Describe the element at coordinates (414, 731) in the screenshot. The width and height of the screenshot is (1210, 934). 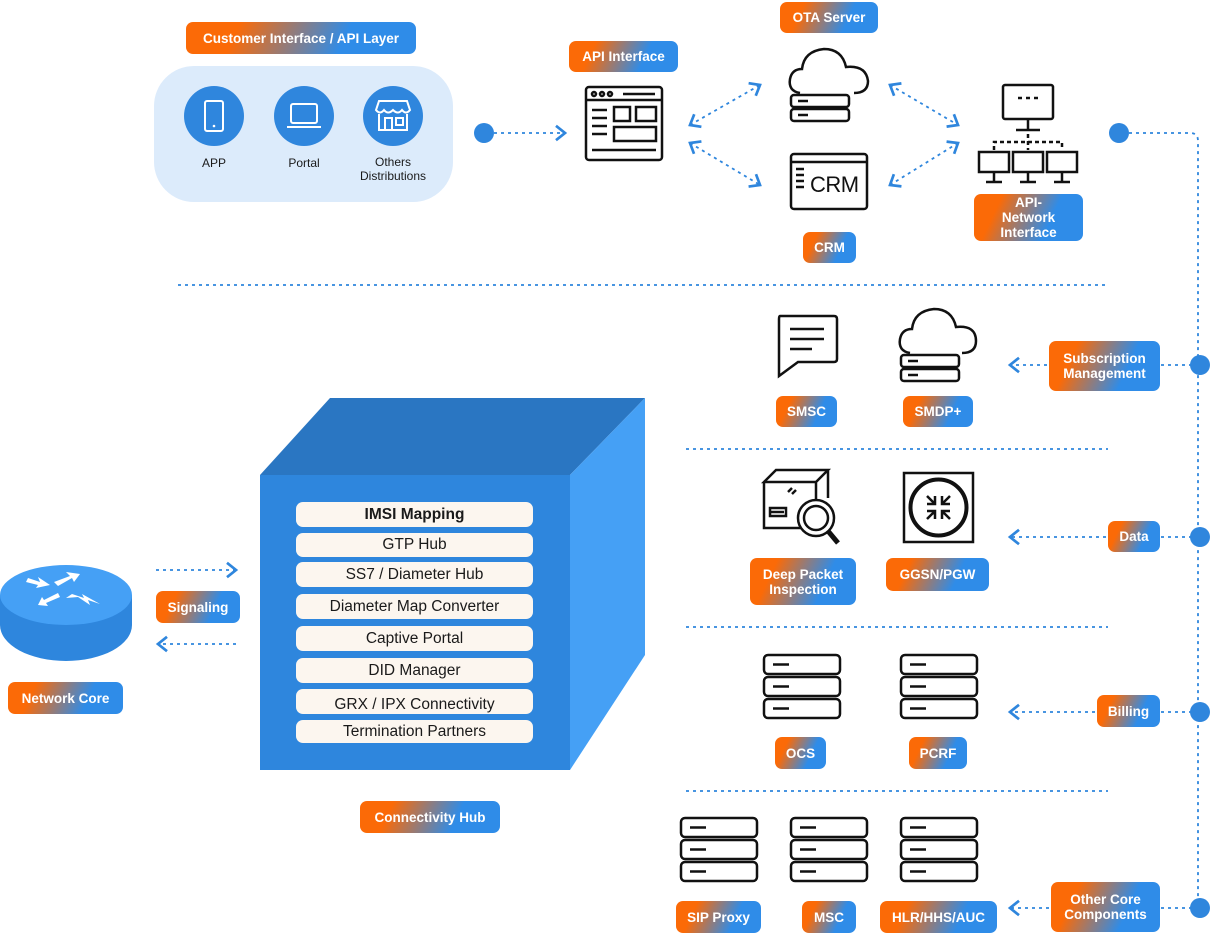
I see `hub-item-termination-partners: Termination Partners` at that location.